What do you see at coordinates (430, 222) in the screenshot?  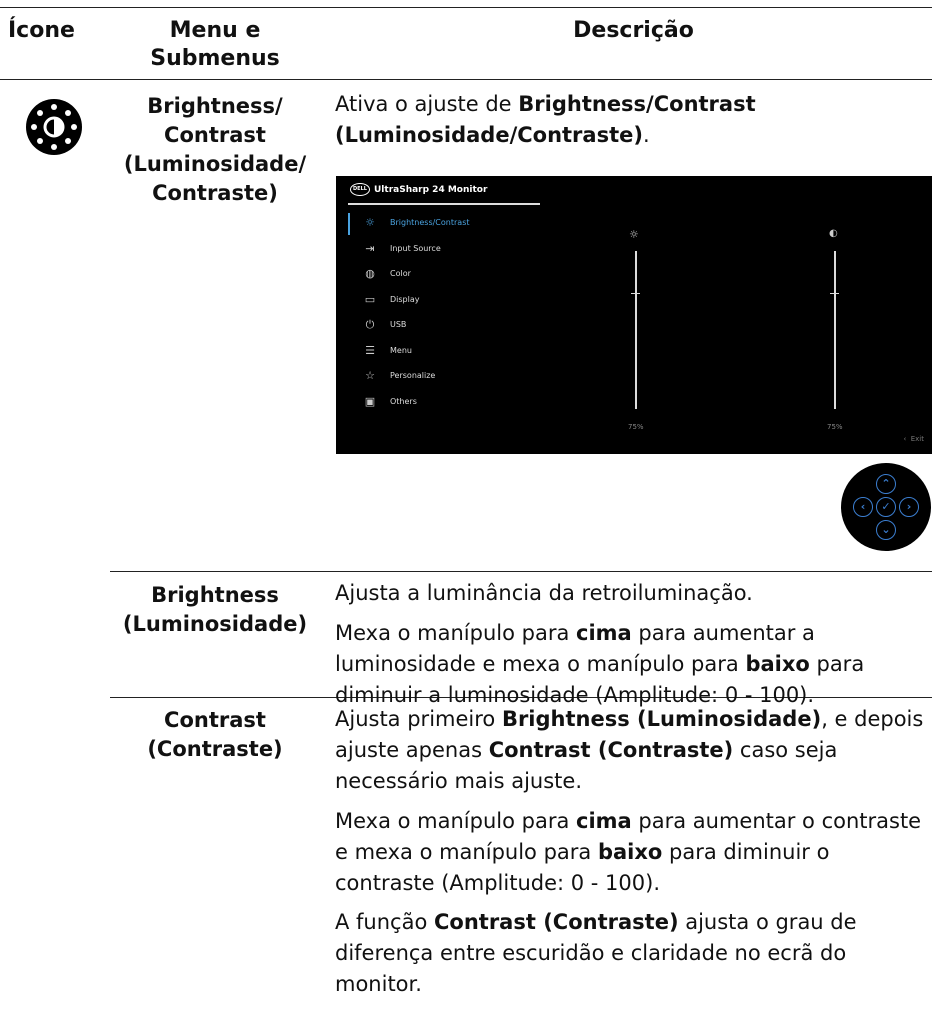 I see `osd-menu-label: Brightness/Contrast` at bounding box center [430, 222].